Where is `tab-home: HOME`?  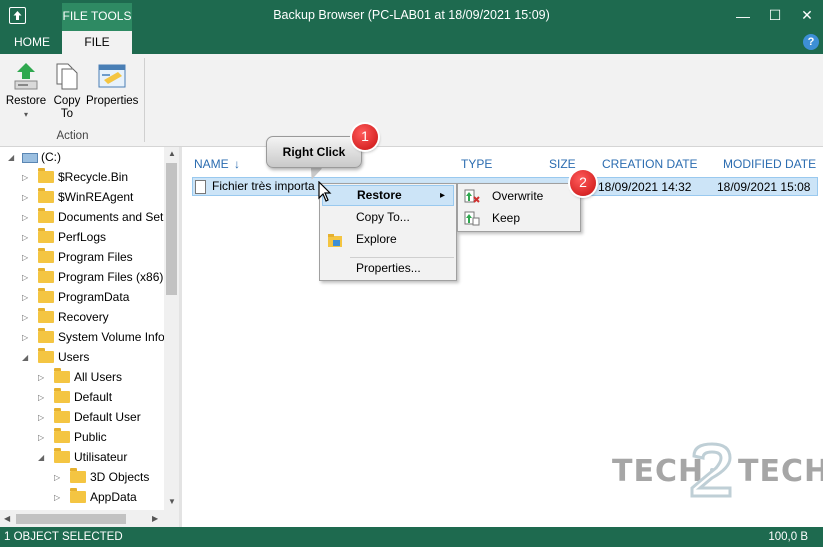
tab-home: HOME is located at coordinates (32, 42).